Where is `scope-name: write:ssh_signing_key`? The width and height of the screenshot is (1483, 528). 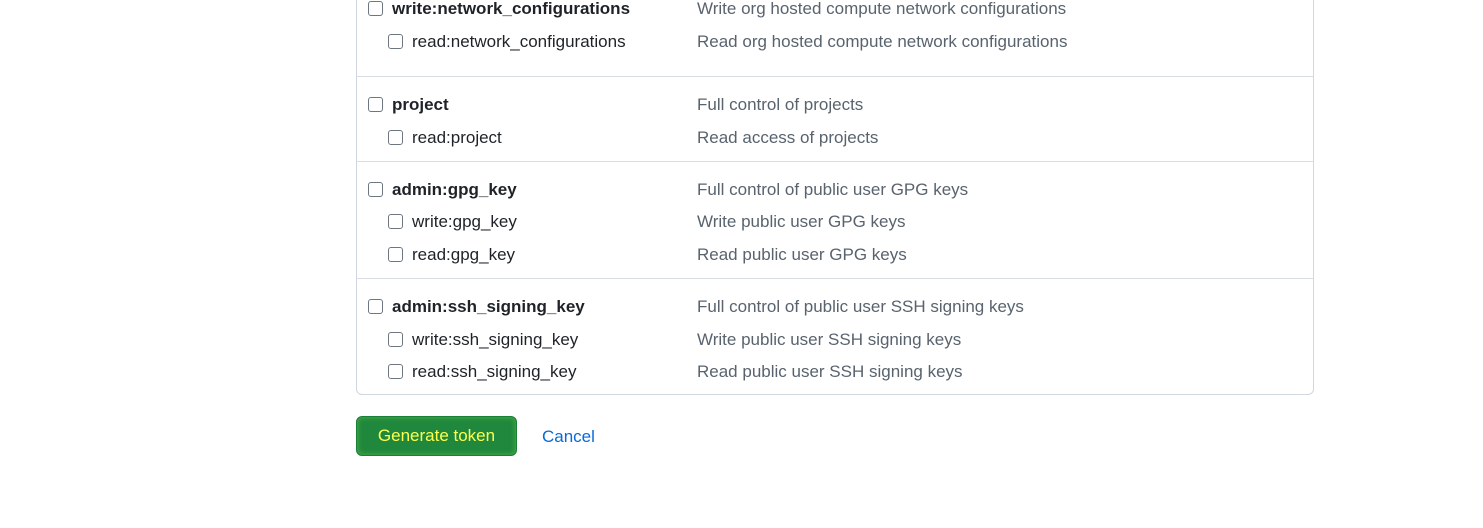 scope-name: write:ssh_signing_key is located at coordinates (495, 339).